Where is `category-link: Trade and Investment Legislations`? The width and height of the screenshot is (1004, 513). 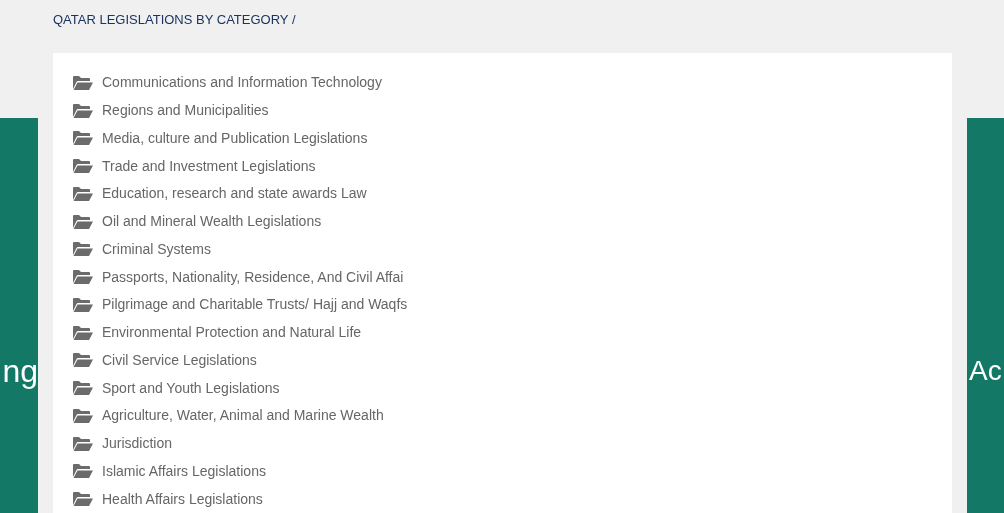 category-link: Trade and Investment Legislations is located at coordinates (209, 166).